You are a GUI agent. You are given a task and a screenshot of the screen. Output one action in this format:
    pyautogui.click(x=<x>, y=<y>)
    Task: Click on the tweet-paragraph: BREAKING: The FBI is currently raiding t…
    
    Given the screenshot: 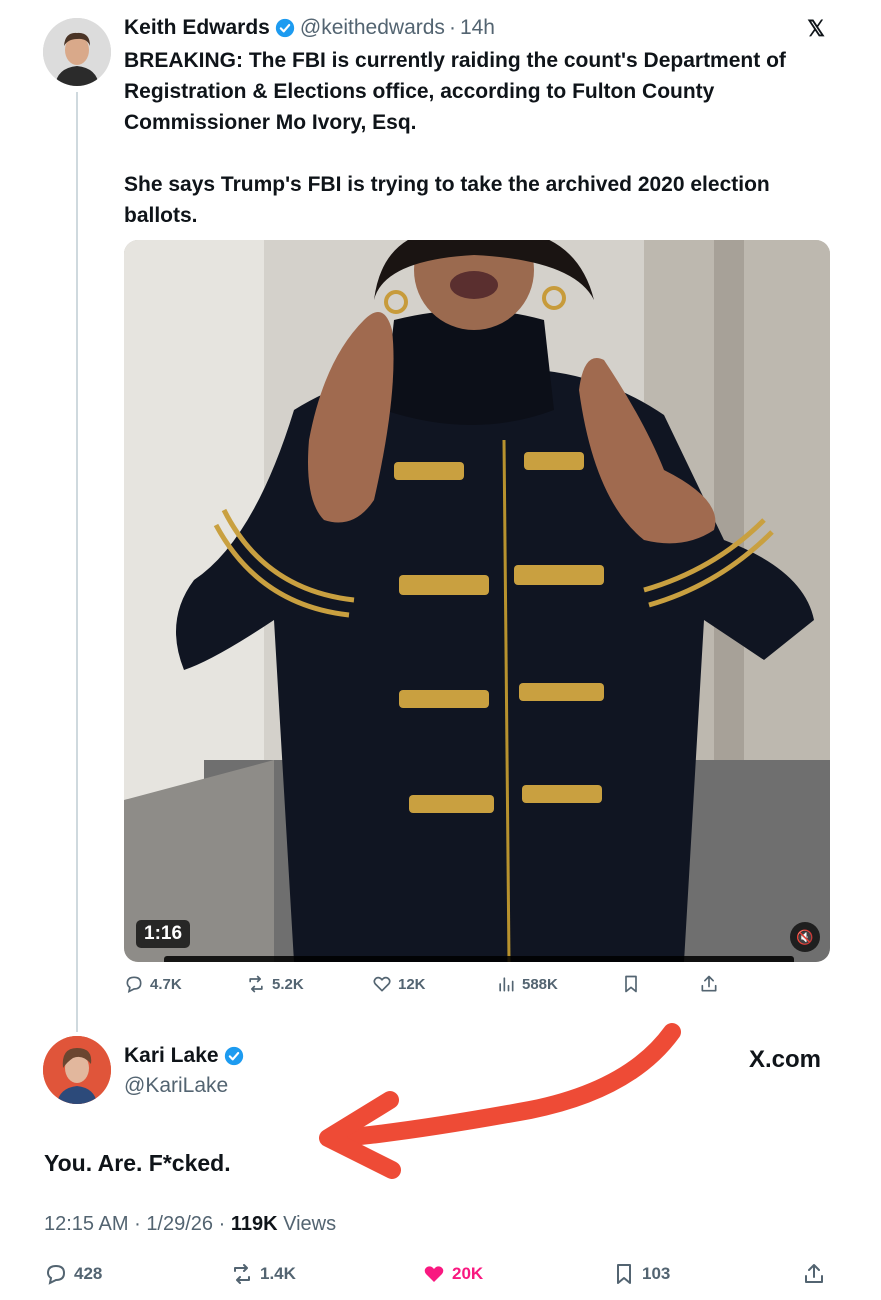 What is the action you would take?
    pyautogui.click(x=455, y=91)
    